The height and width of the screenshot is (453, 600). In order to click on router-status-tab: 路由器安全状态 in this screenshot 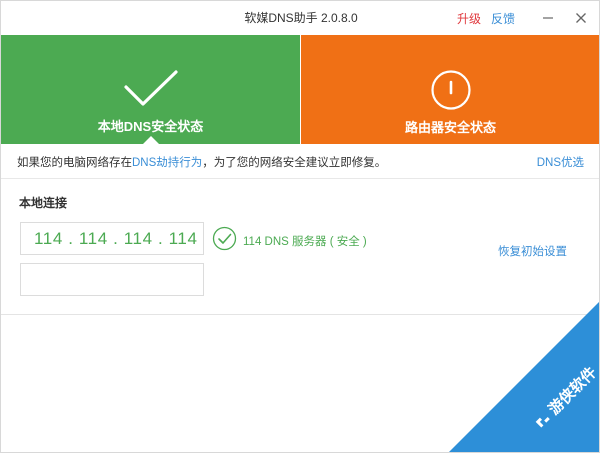, I will do `click(450, 89)`.